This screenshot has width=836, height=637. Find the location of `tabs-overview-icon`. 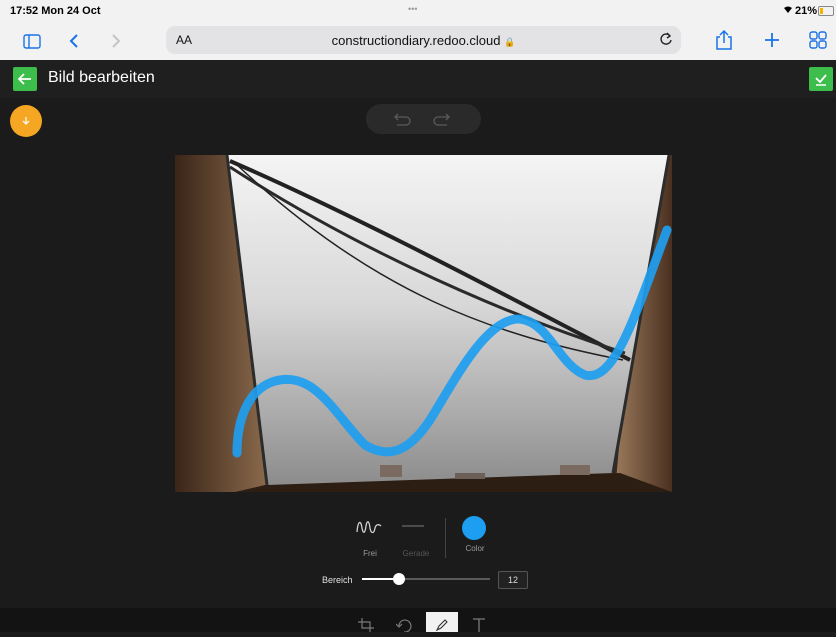

tabs-overview-icon is located at coordinates (818, 40).